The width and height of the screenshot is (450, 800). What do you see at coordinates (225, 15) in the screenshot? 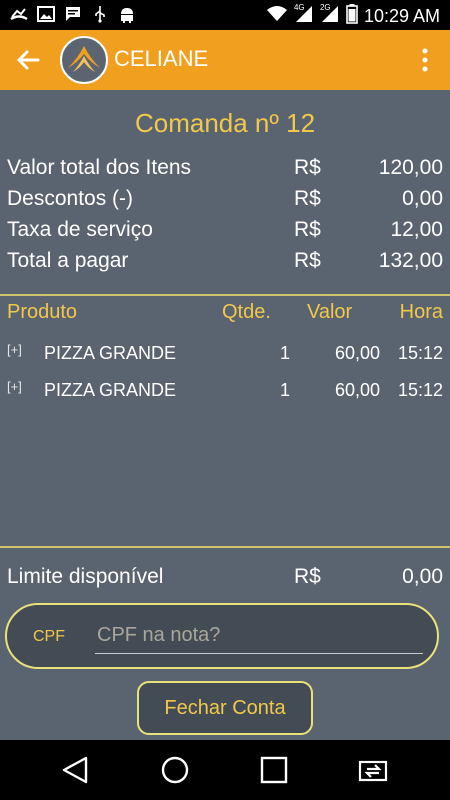
I see `status-bar: 4G 2G 10:29 AM` at bounding box center [225, 15].